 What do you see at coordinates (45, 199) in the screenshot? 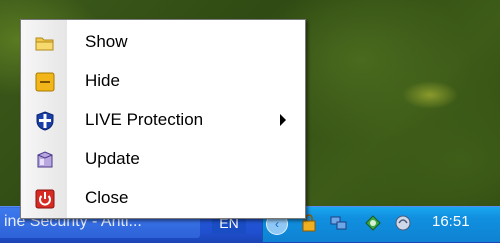
I see `power-icon` at bounding box center [45, 199].